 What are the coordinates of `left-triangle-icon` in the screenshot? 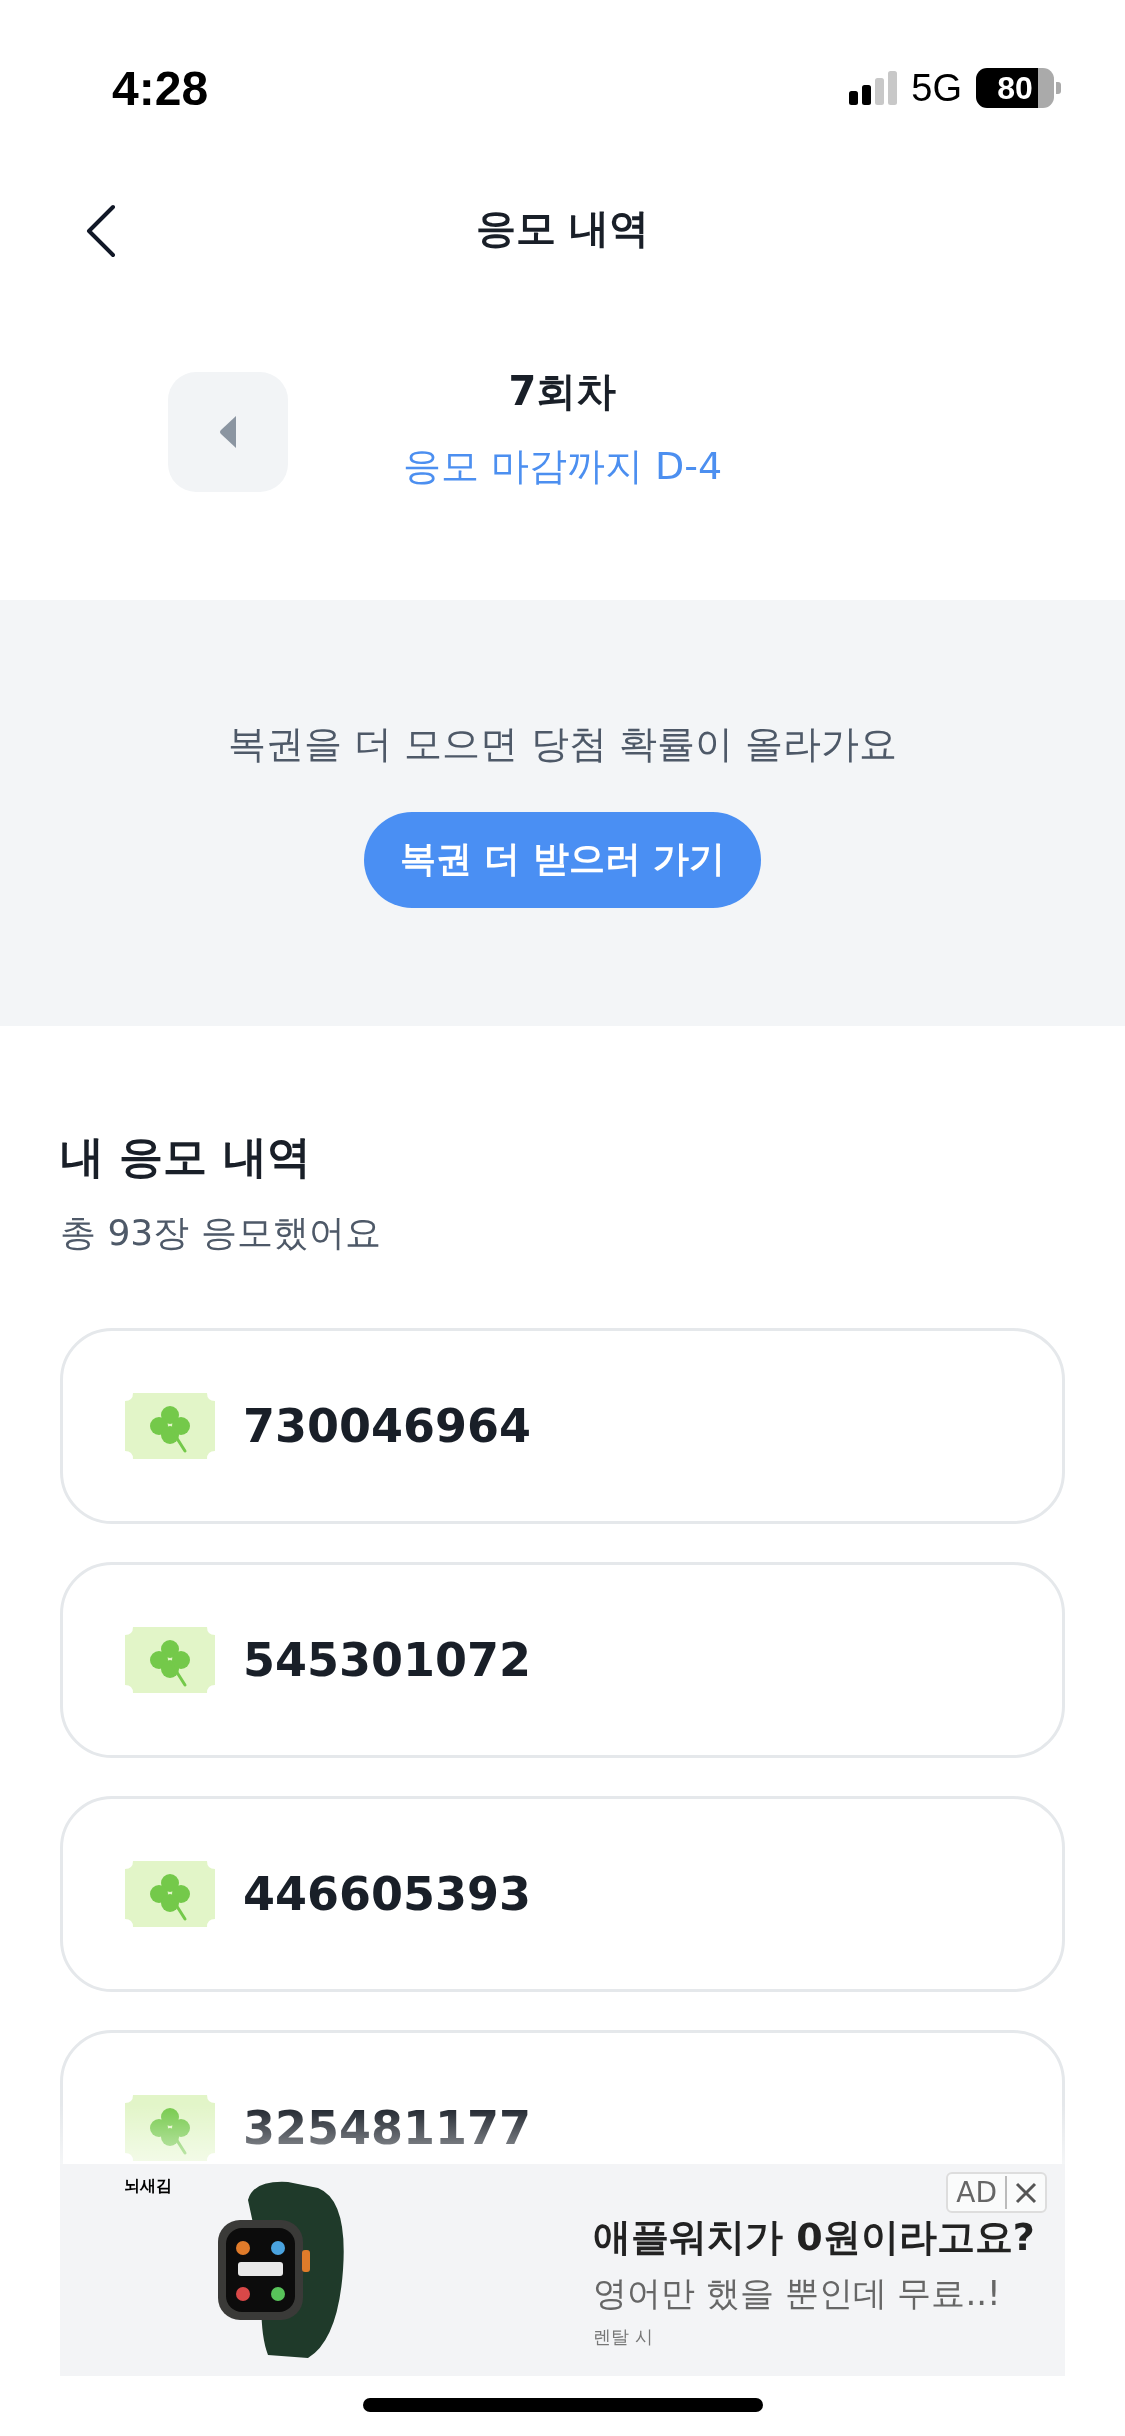 It's located at (228, 432).